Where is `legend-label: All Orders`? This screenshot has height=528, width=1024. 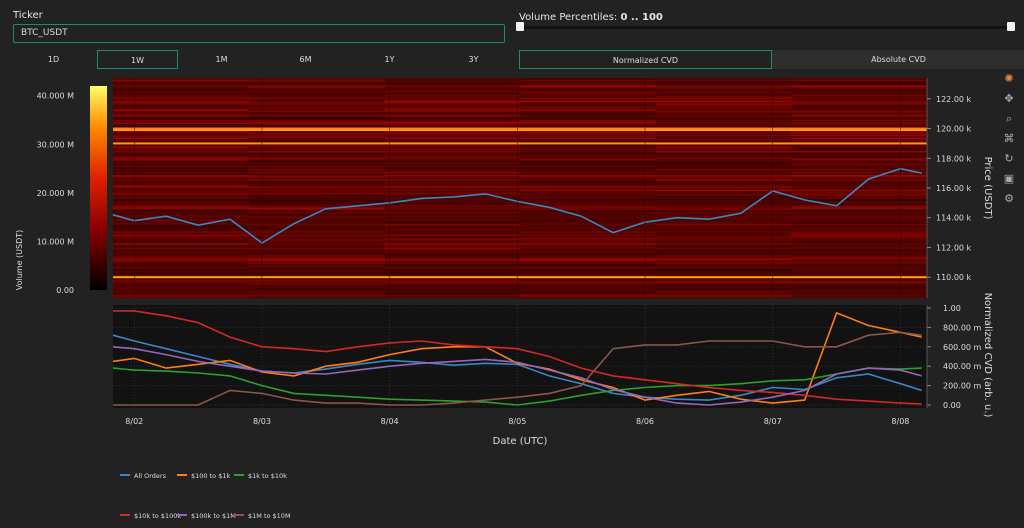 legend-label: All Orders is located at coordinates (150, 476).